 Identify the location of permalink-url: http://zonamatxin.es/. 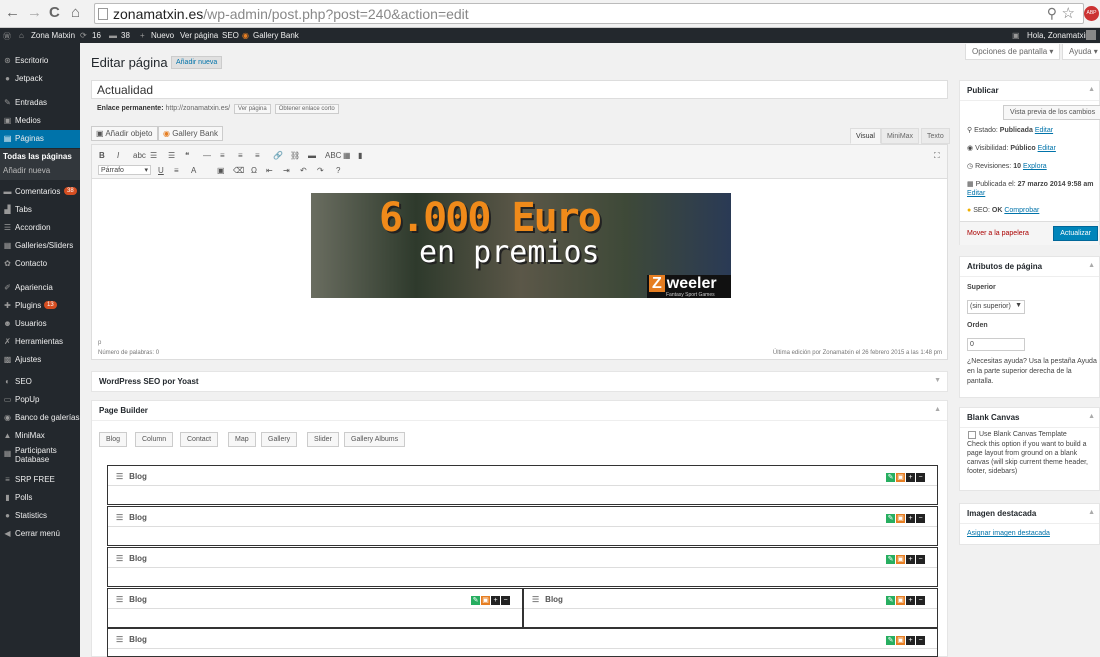
(197, 108).